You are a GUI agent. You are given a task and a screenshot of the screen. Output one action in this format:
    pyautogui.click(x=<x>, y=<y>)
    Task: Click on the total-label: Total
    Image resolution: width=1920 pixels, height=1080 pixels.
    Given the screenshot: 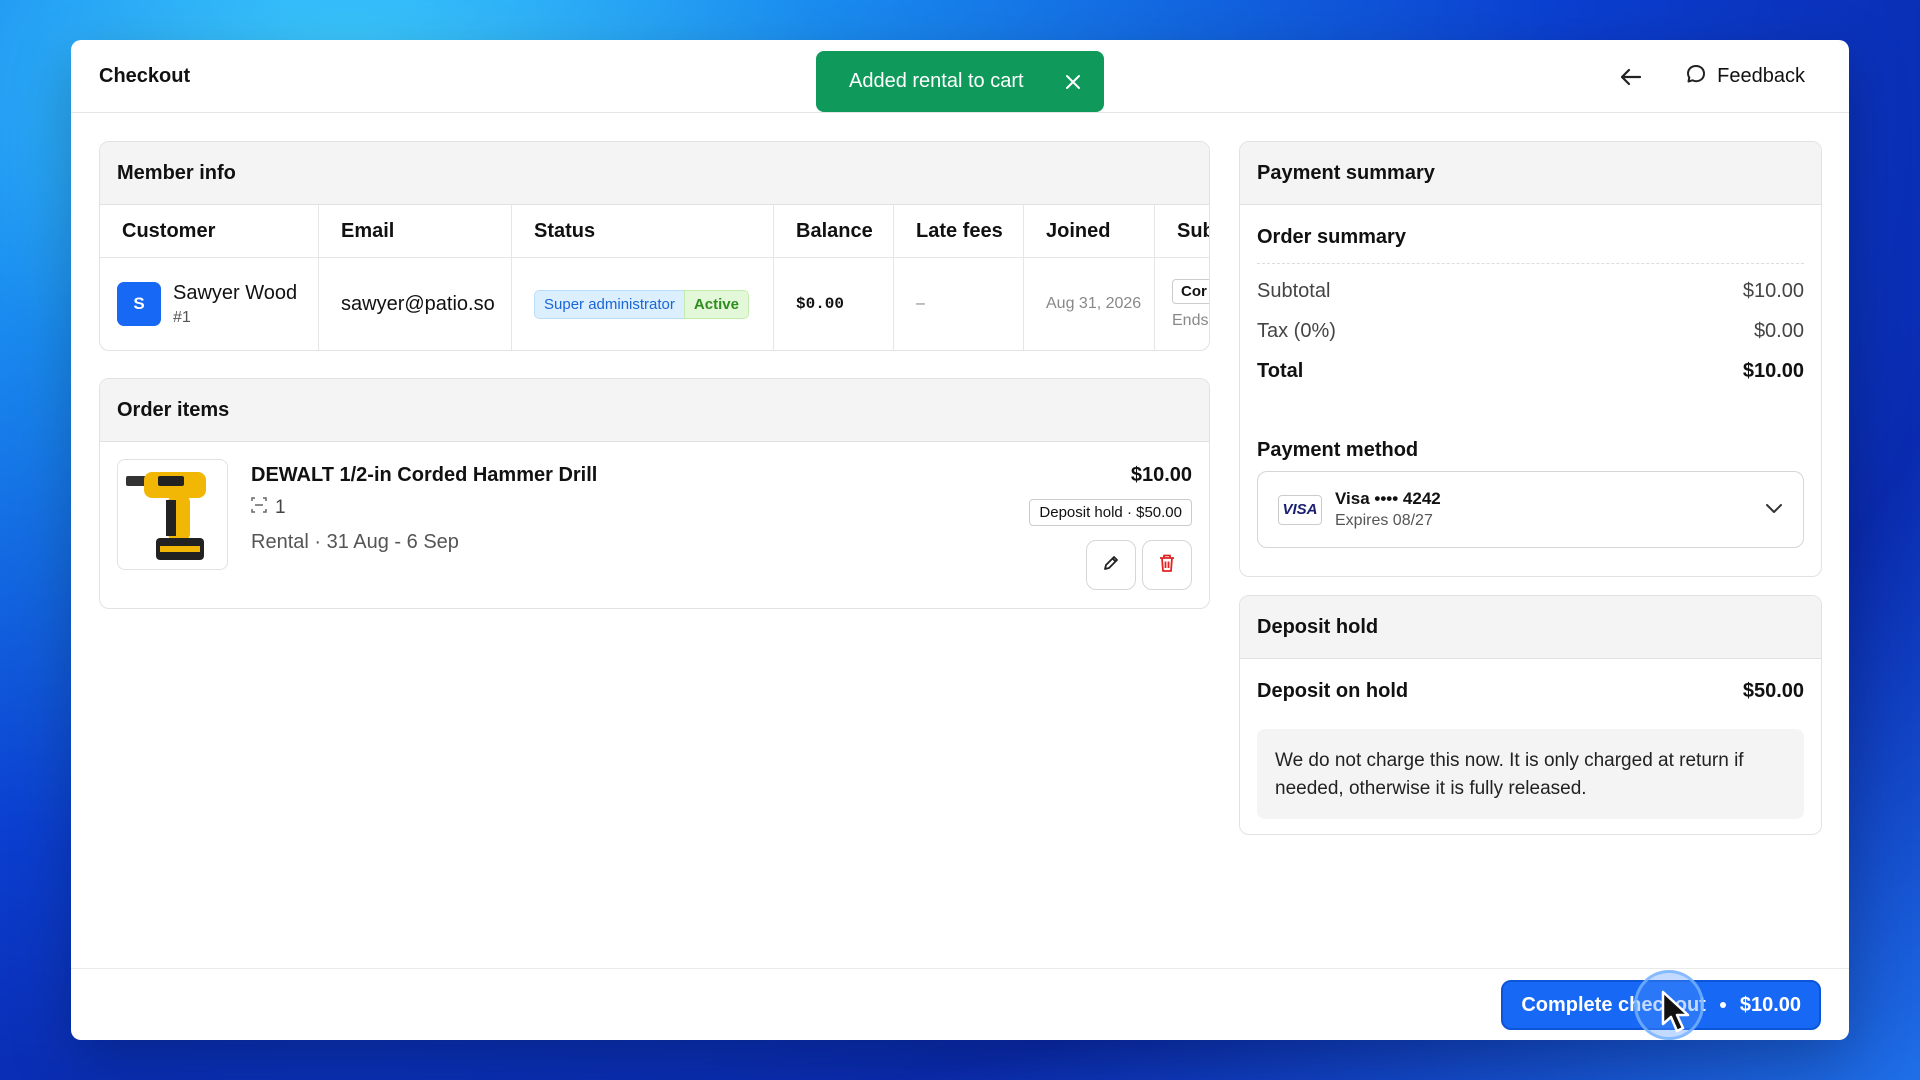 What is the action you would take?
    pyautogui.click(x=1280, y=371)
    